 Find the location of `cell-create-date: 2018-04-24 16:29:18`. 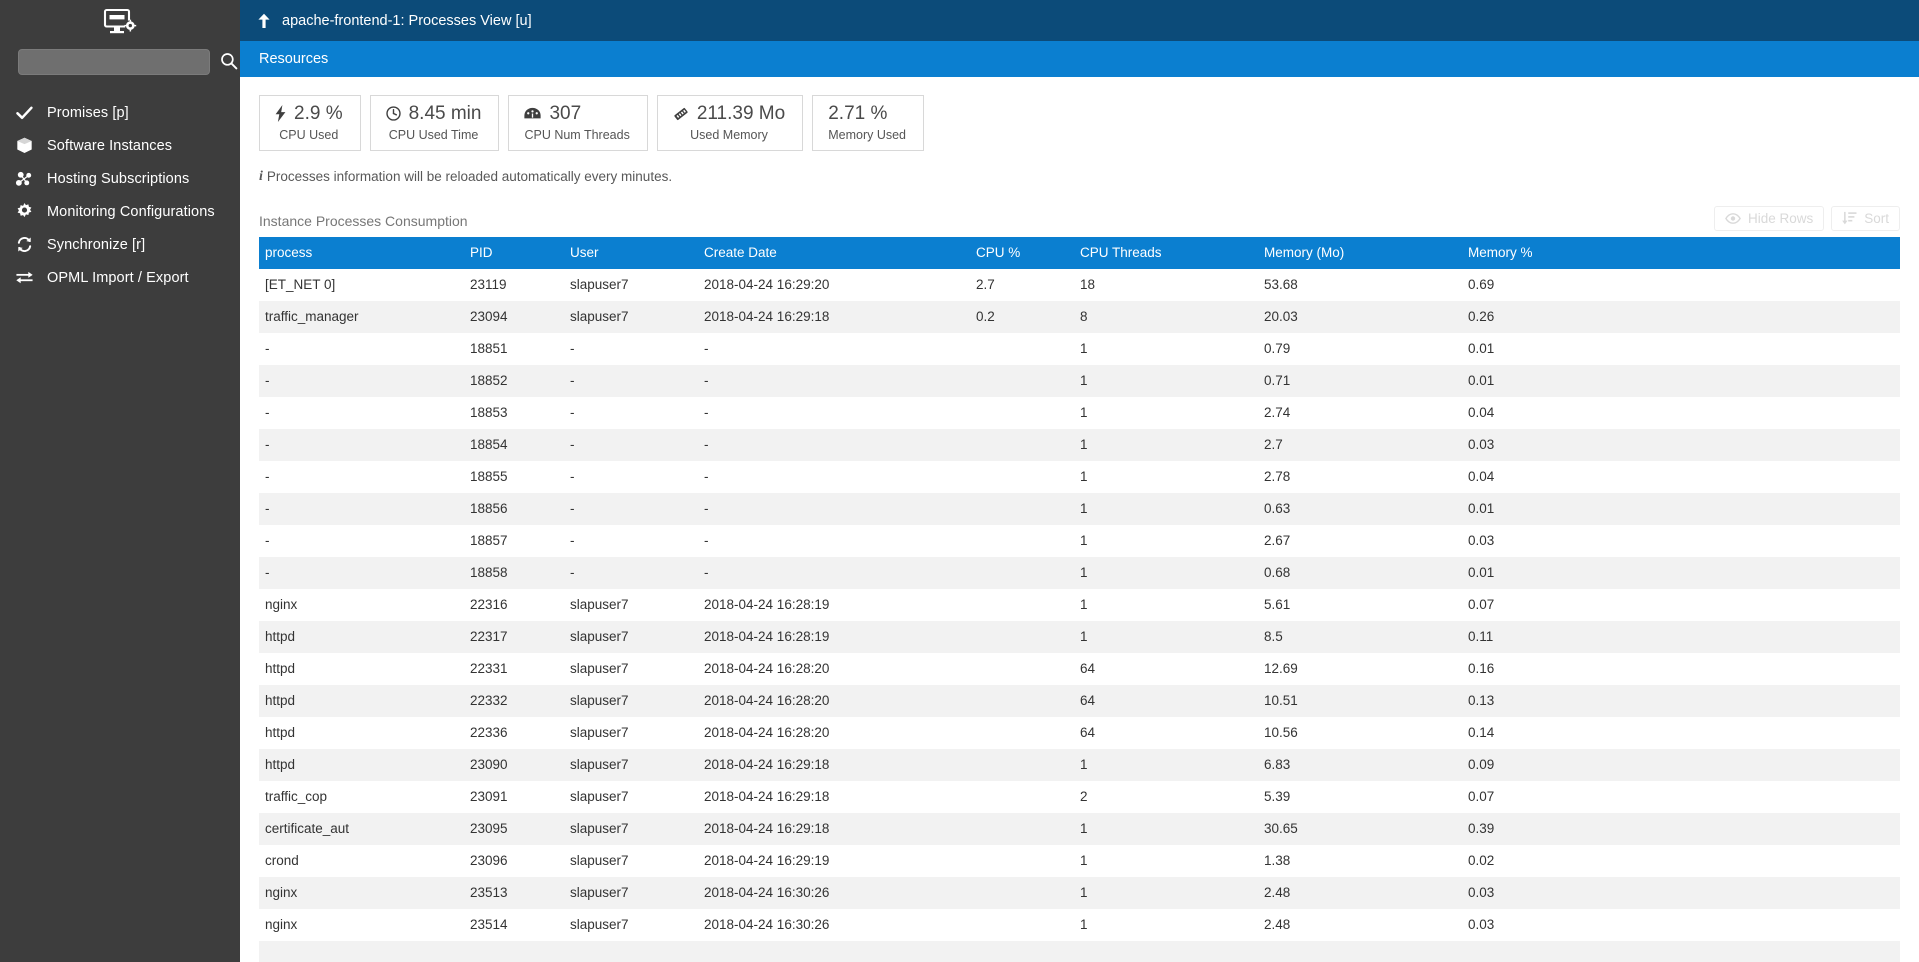

cell-create-date: 2018-04-24 16:29:18 is located at coordinates (767, 829).